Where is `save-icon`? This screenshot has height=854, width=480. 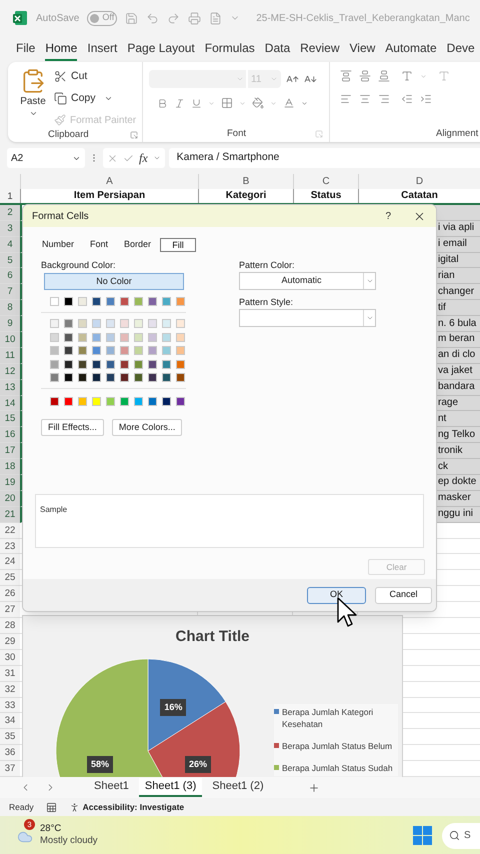 save-icon is located at coordinates (131, 18).